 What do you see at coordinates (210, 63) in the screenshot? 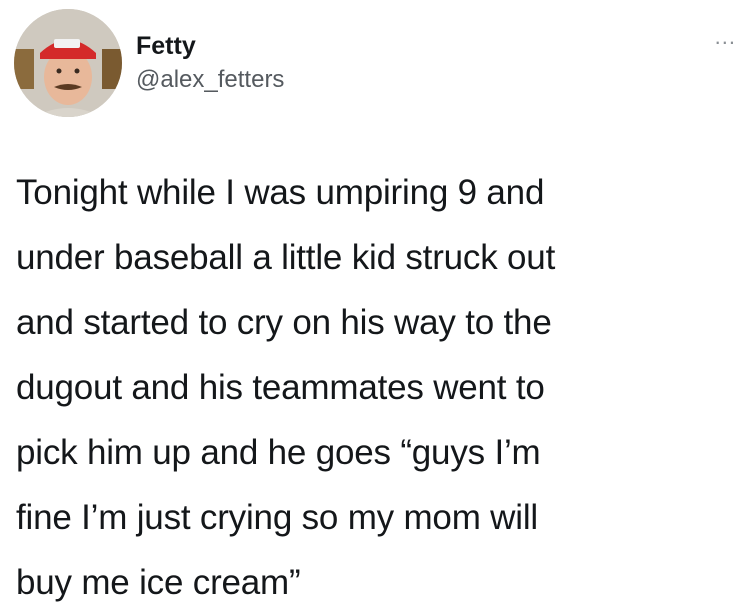
I see `author-names: Fetty @alex_fetters` at bounding box center [210, 63].